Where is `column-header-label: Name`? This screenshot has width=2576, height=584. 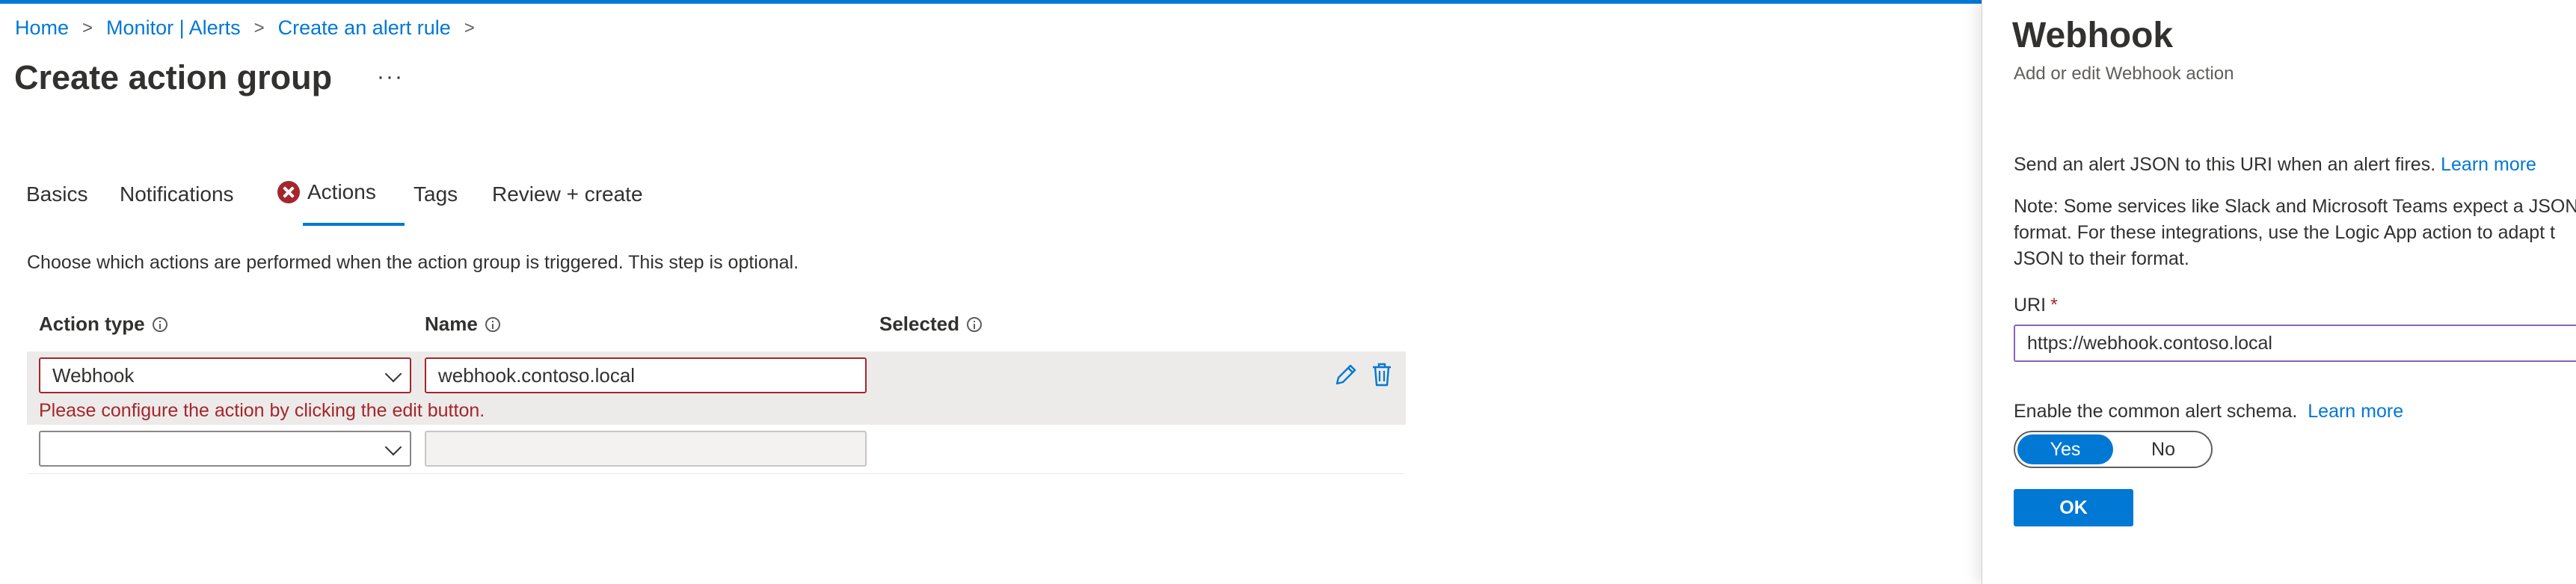
column-header-label: Name is located at coordinates (451, 324).